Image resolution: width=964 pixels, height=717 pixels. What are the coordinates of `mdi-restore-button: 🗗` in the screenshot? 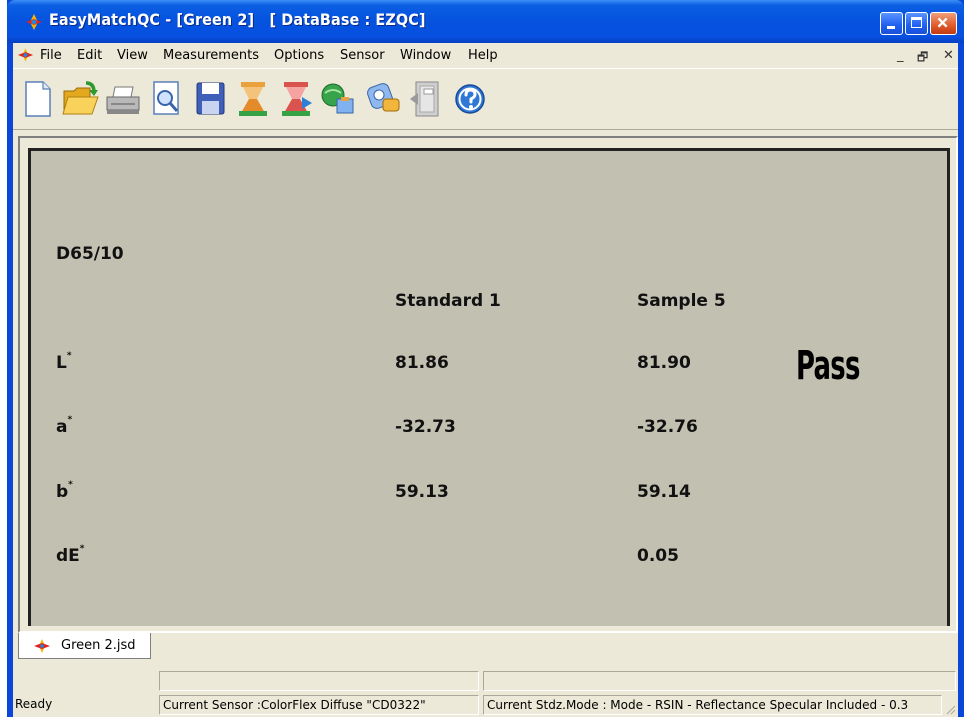 It's located at (922, 58).